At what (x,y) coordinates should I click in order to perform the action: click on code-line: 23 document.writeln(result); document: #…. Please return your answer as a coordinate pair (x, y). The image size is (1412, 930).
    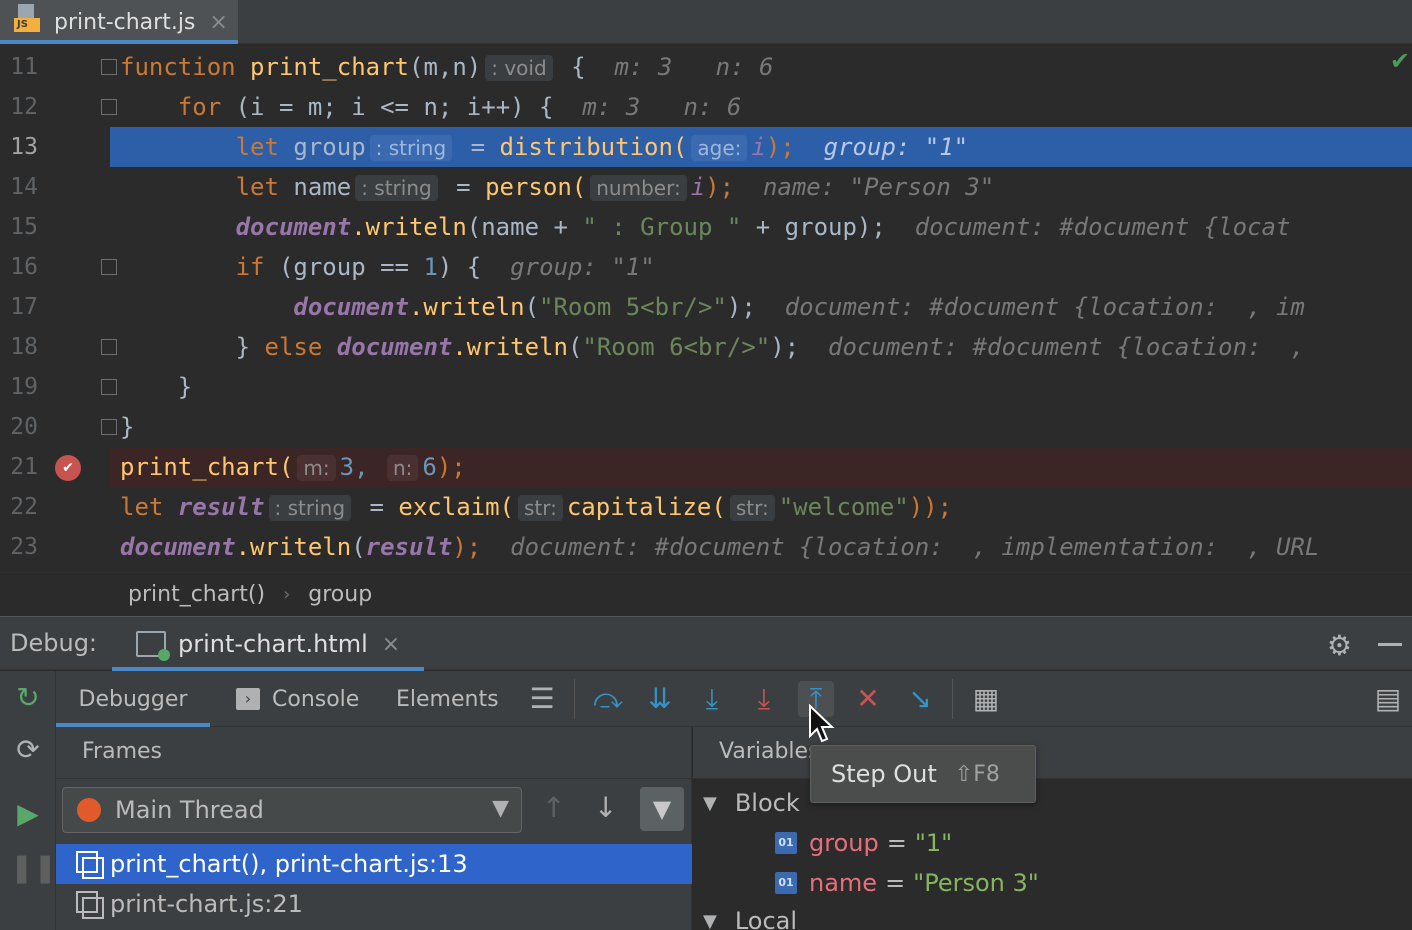
    Looking at the image, I should click on (706, 547).